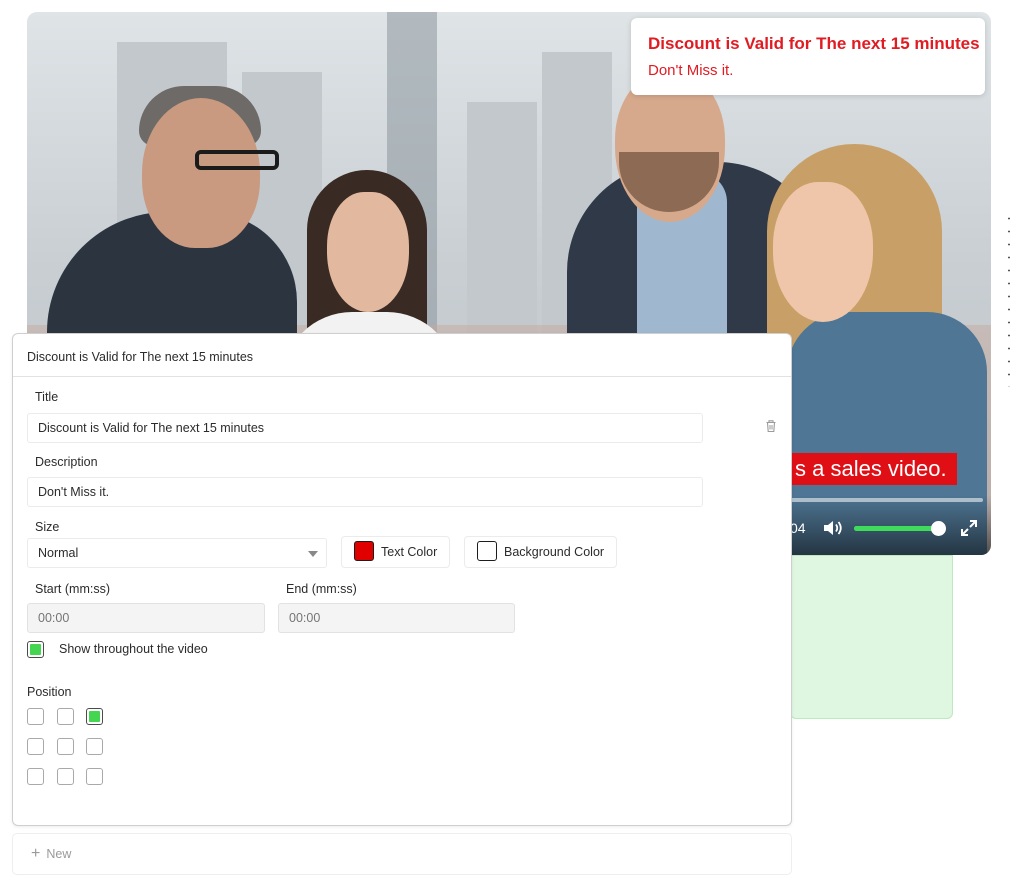  I want to click on plus-icon: +, so click(36, 853).